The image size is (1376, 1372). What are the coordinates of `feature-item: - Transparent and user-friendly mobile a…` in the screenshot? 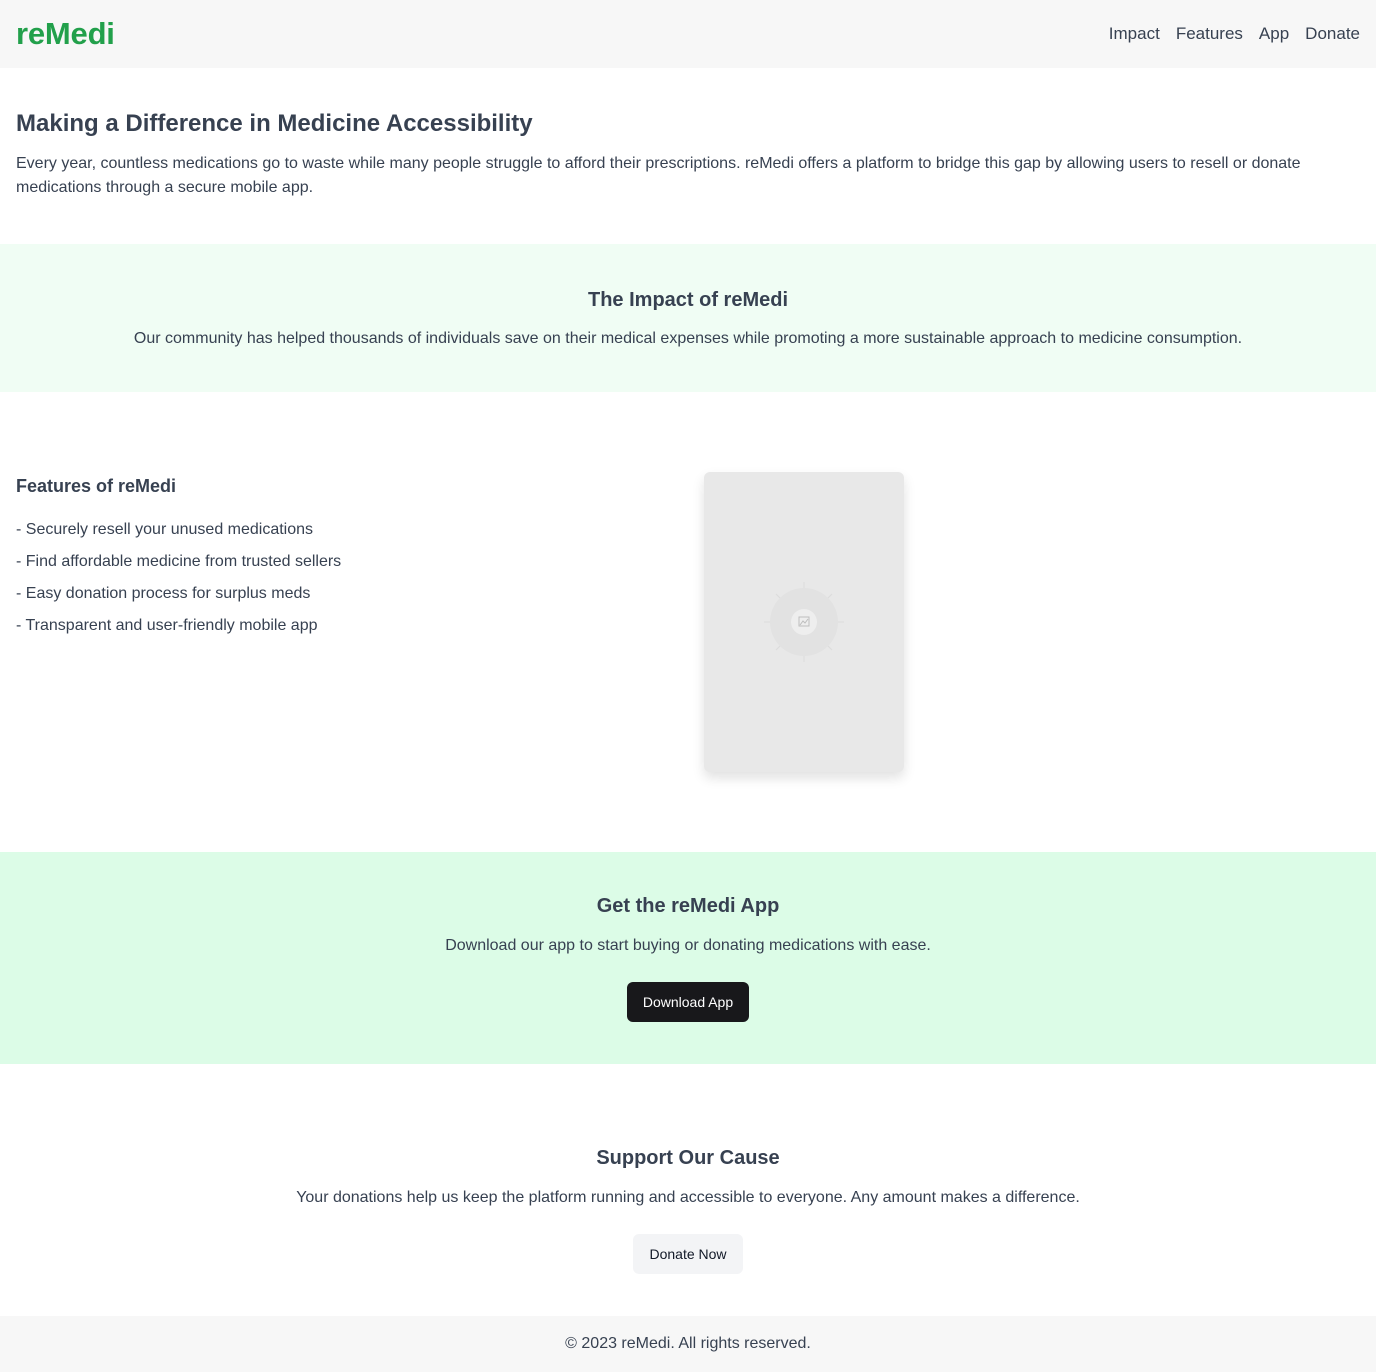 It's located at (167, 625).